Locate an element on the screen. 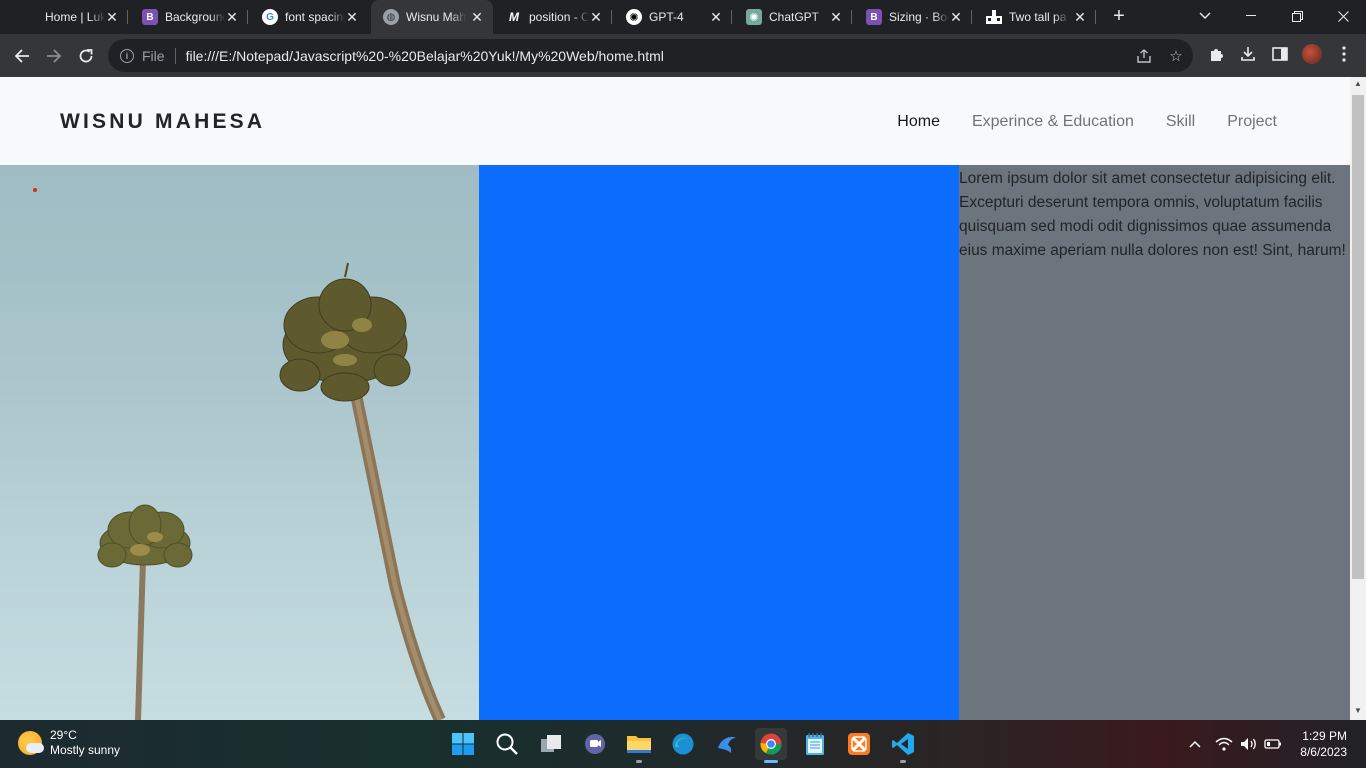 The width and height of the screenshot is (1366, 768). wifi-icon is located at coordinates (1224, 744).